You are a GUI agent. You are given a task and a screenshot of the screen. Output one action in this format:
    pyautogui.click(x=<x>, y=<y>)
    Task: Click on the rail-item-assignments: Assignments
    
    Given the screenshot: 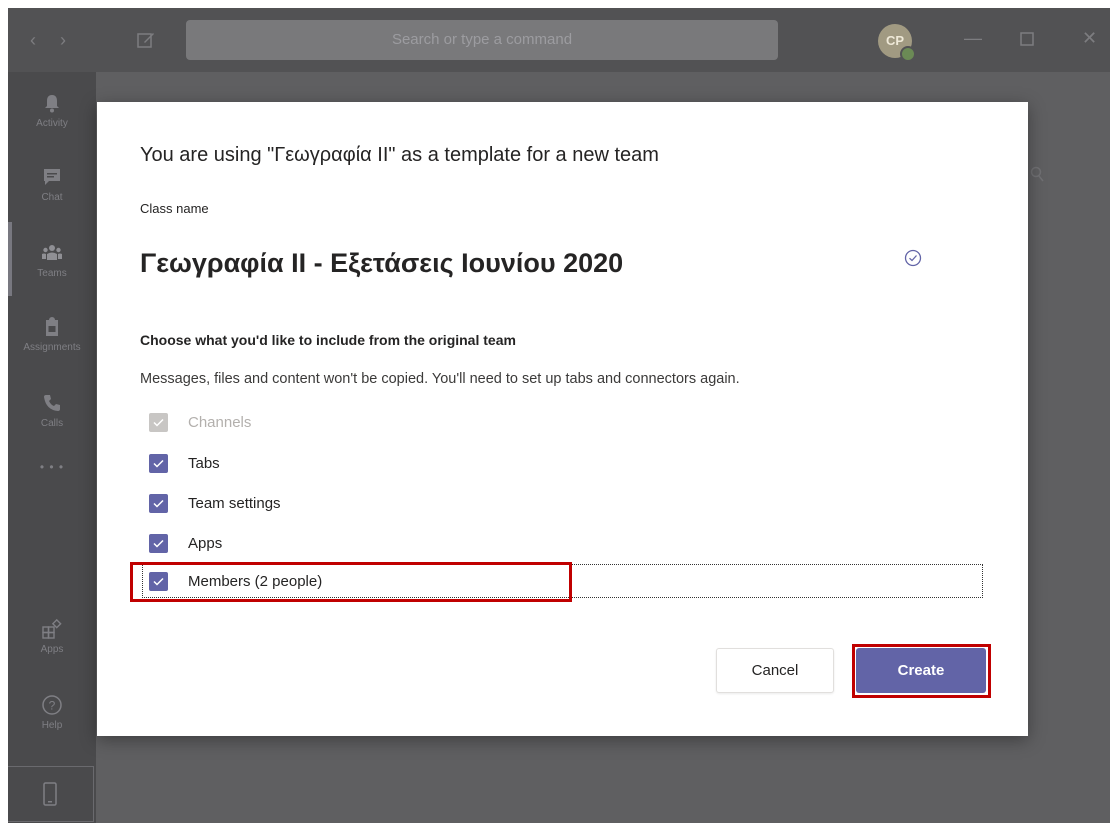 What is the action you would take?
    pyautogui.click(x=52, y=334)
    